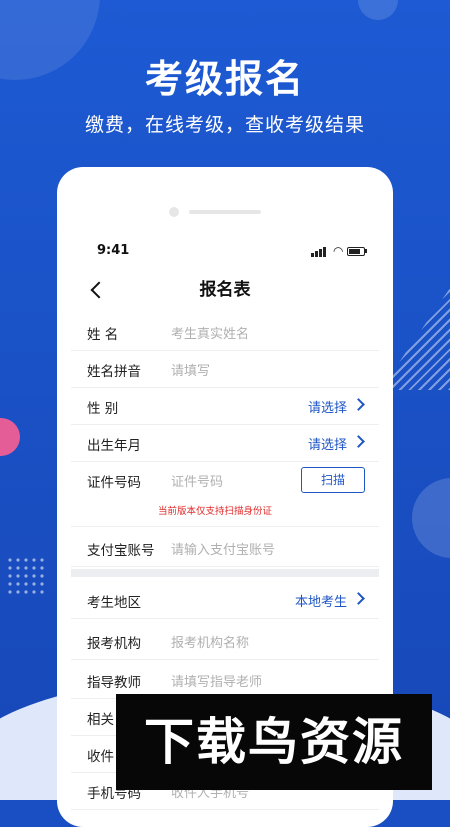 The height and width of the screenshot is (827, 450). What do you see at coordinates (225, 290) in the screenshot?
I see `page-title: 报名表` at bounding box center [225, 290].